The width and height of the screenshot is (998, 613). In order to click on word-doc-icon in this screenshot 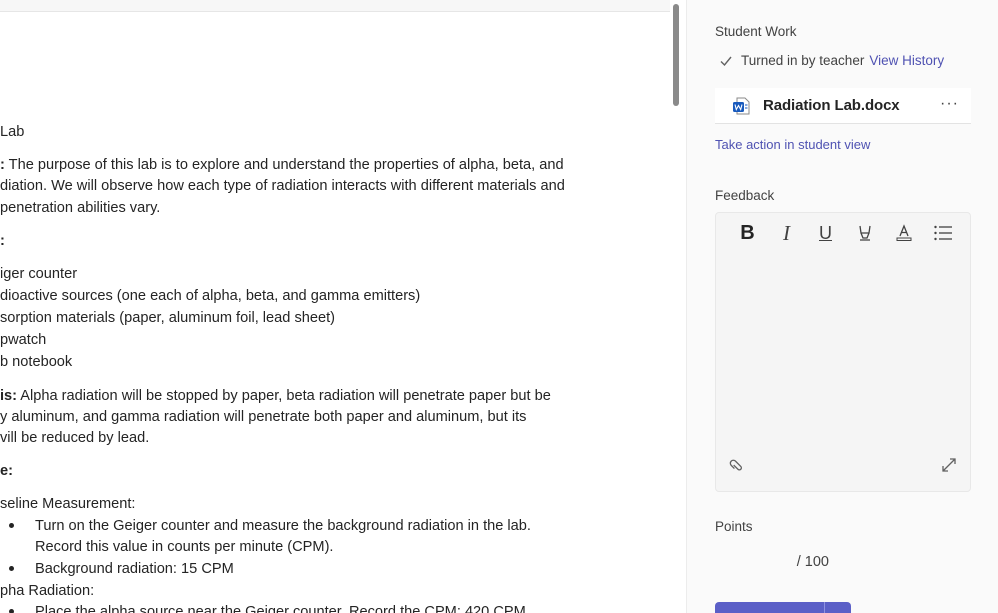, I will do `click(741, 105)`.